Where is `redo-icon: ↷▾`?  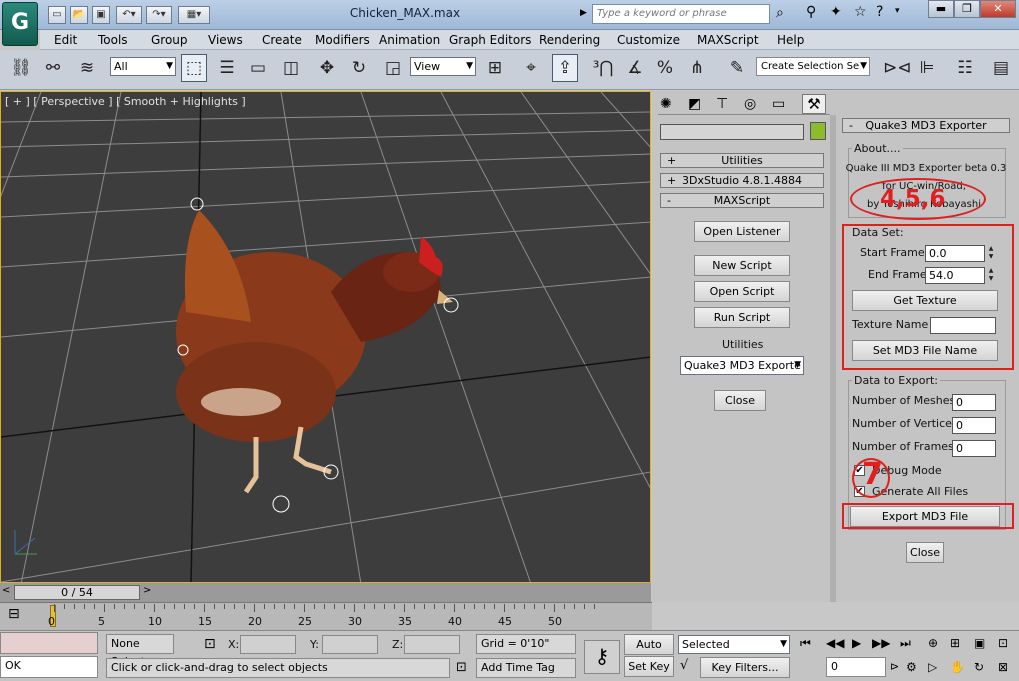
redo-icon: ↷▾ is located at coordinates (159, 15).